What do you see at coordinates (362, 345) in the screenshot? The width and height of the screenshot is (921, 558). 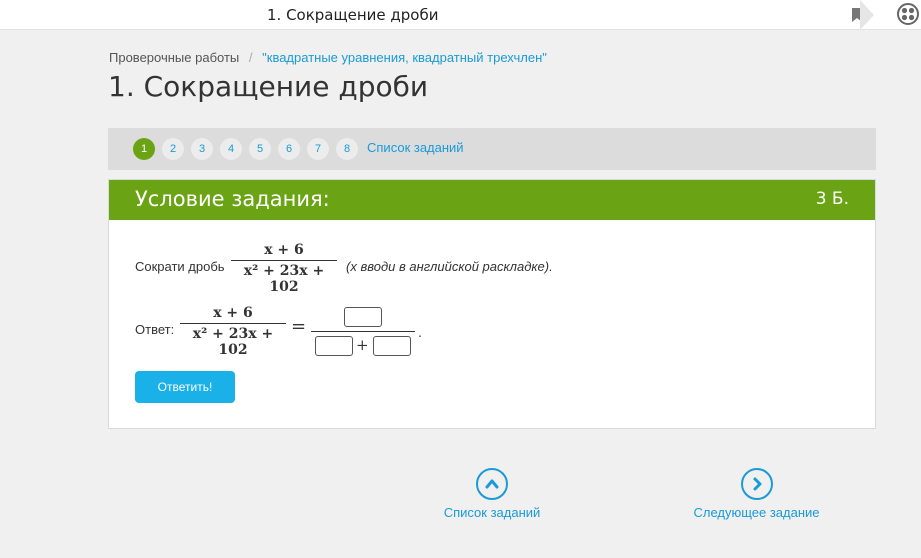 I see `plus-sign: +` at bounding box center [362, 345].